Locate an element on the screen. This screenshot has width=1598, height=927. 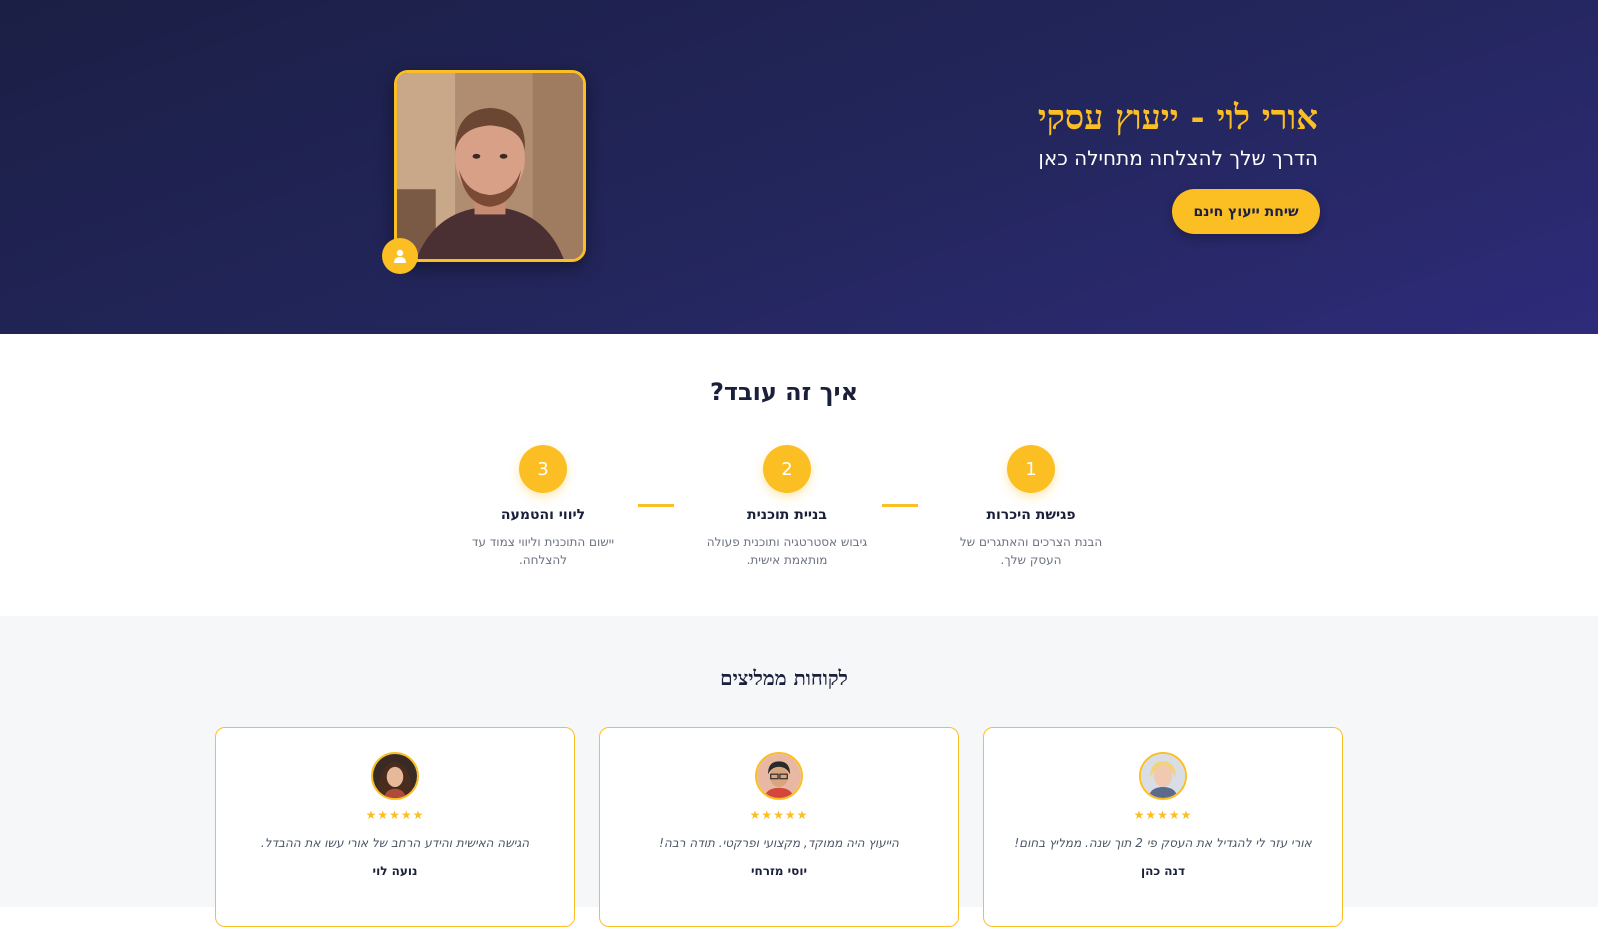
step-description: יישום התוכנית וליווי צמוד עד להצלחה. is located at coordinates (543, 551).